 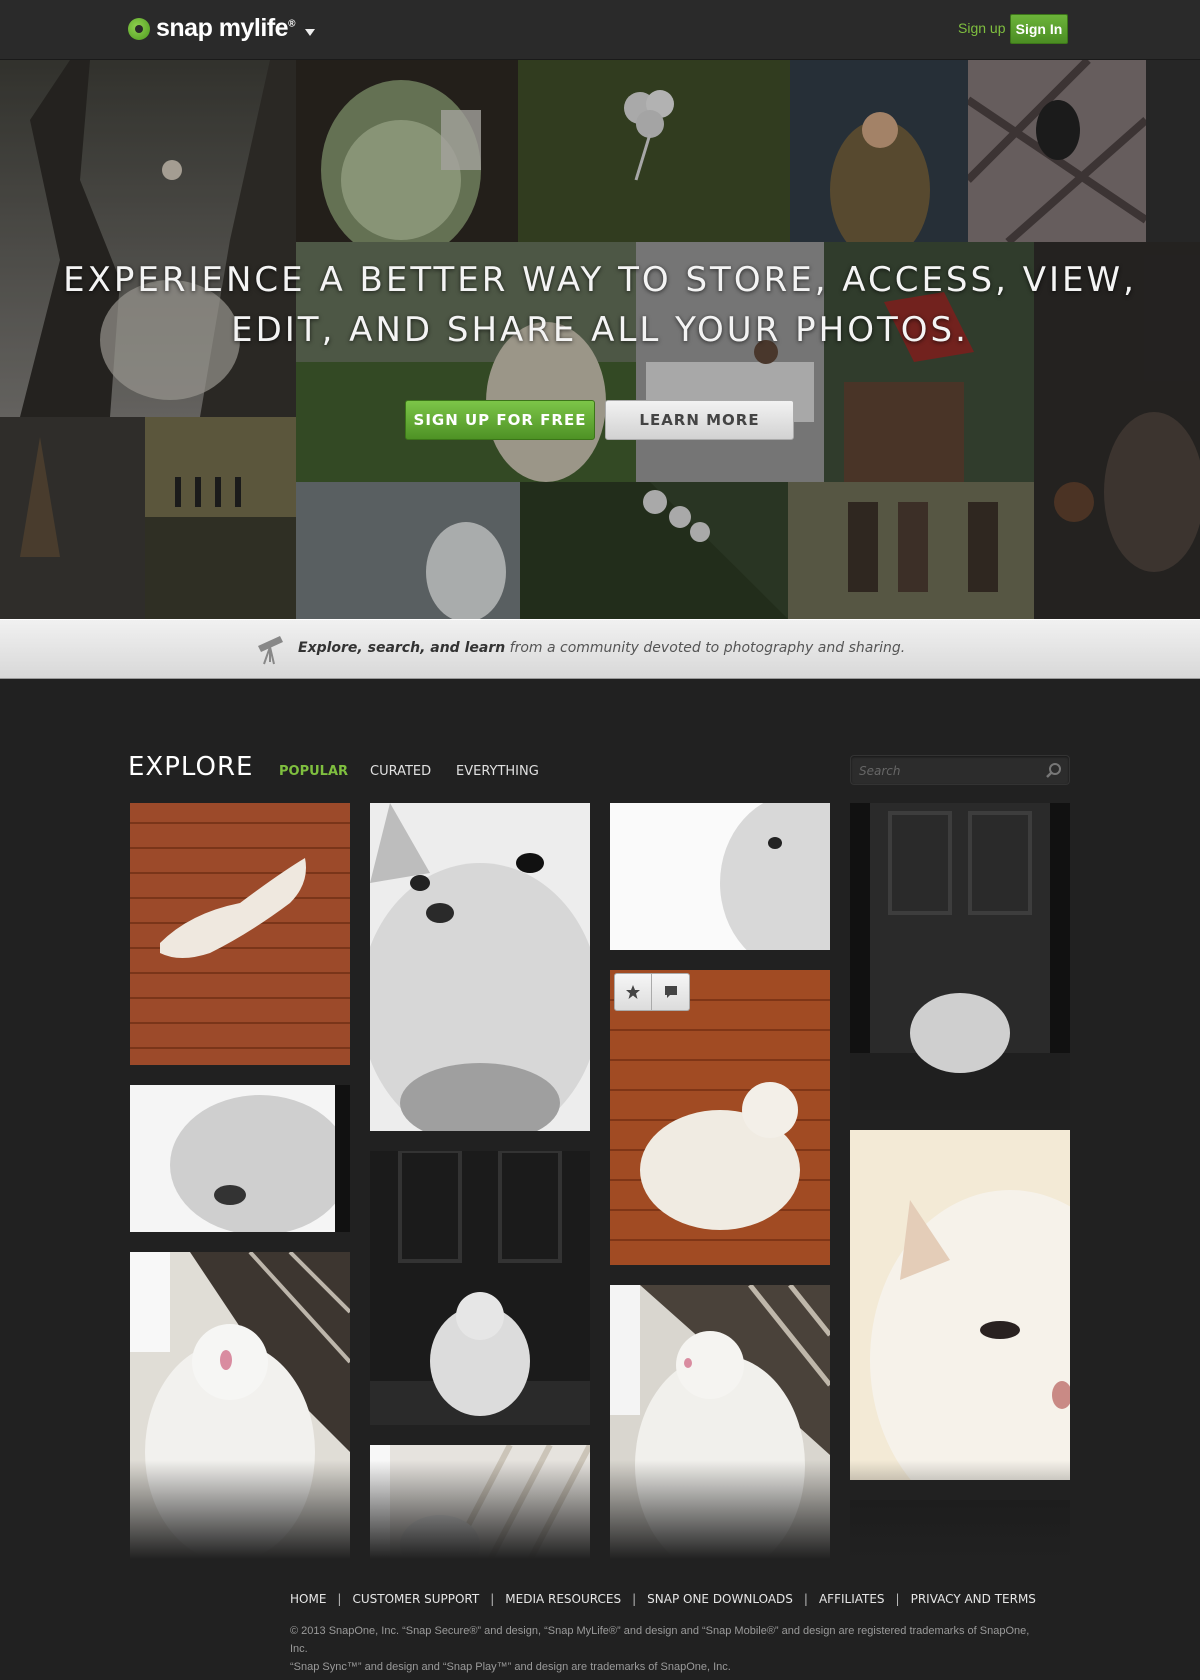 I want to click on logo: snap mylife®, so click(x=221, y=28).